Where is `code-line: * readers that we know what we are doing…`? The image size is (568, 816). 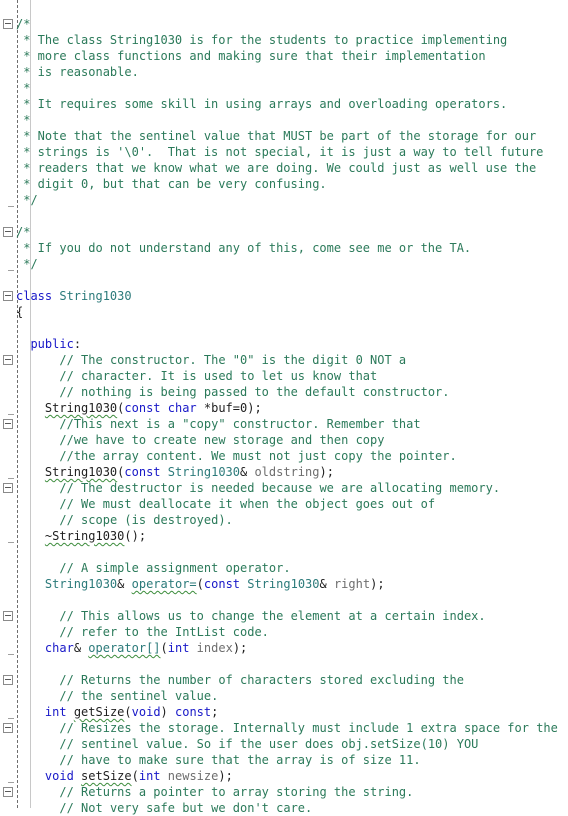
code-line: * readers that we know what we are doing… is located at coordinates (284, 168).